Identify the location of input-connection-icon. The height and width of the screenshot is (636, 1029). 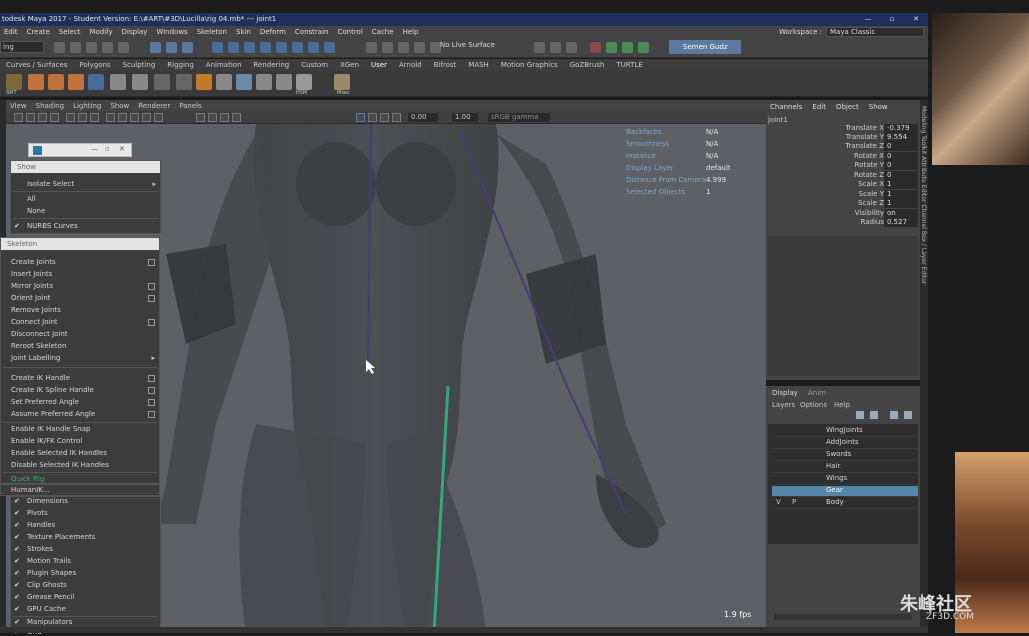
(371, 47).